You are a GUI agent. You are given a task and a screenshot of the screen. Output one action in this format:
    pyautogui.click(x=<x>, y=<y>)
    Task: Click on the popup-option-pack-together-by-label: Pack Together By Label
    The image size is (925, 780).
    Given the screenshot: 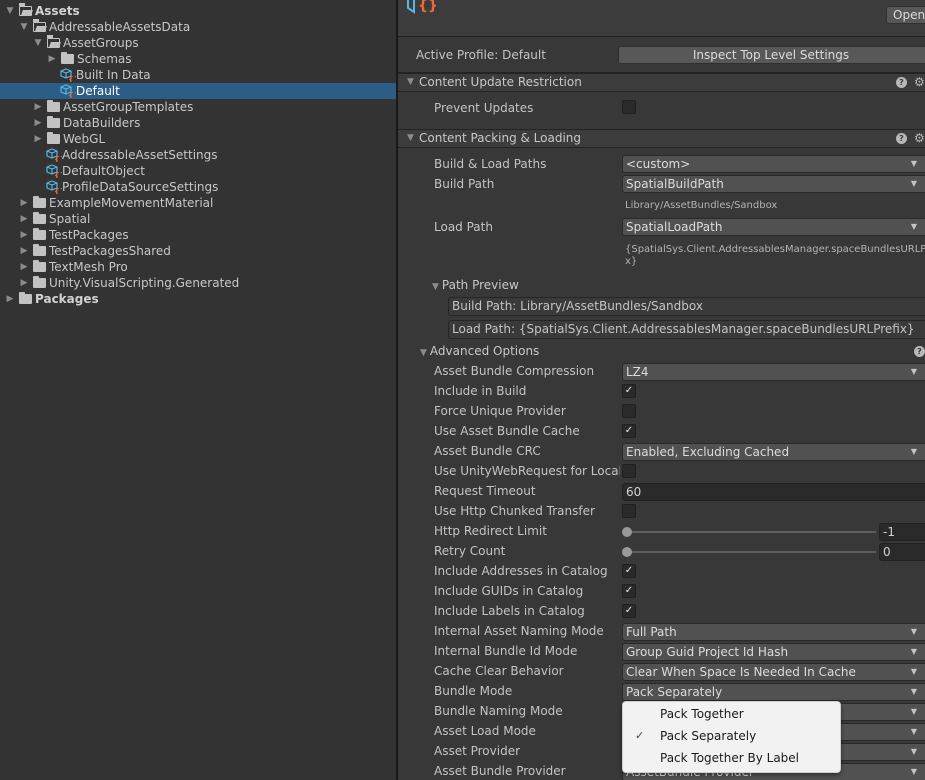 What is the action you would take?
    pyautogui.click(x=731, y=758)
    